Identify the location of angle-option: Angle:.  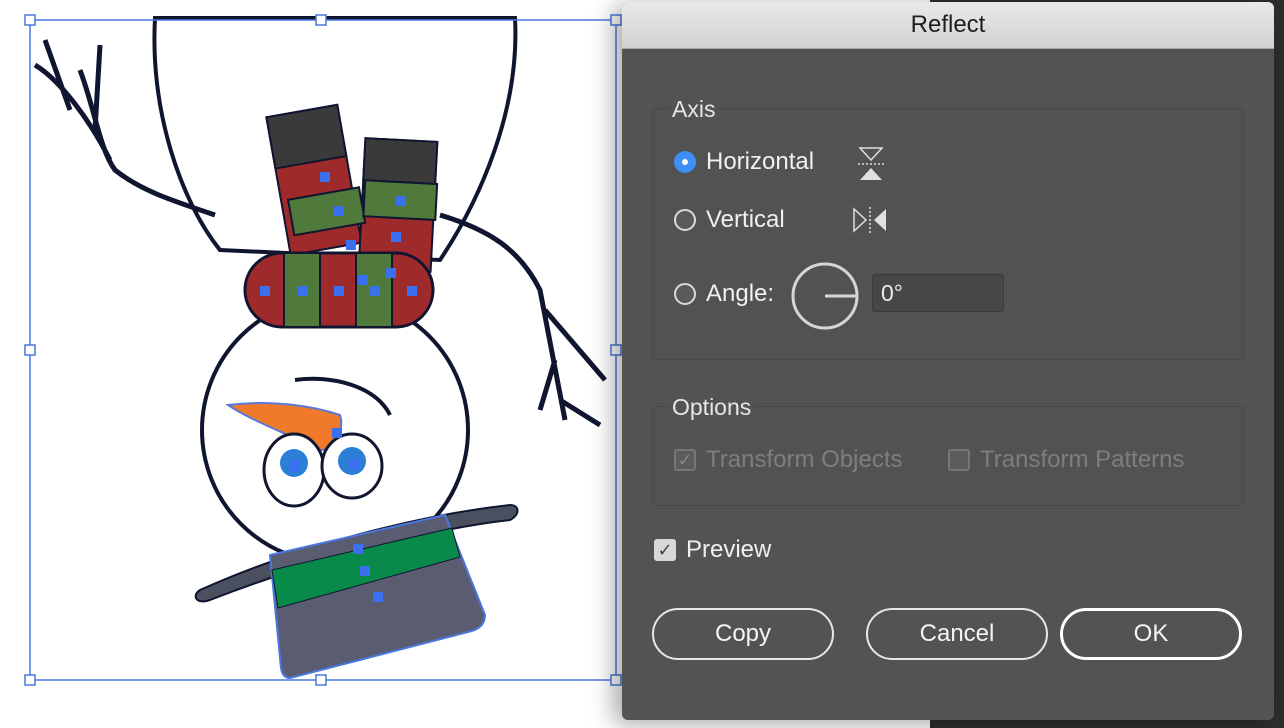
(724, 294).